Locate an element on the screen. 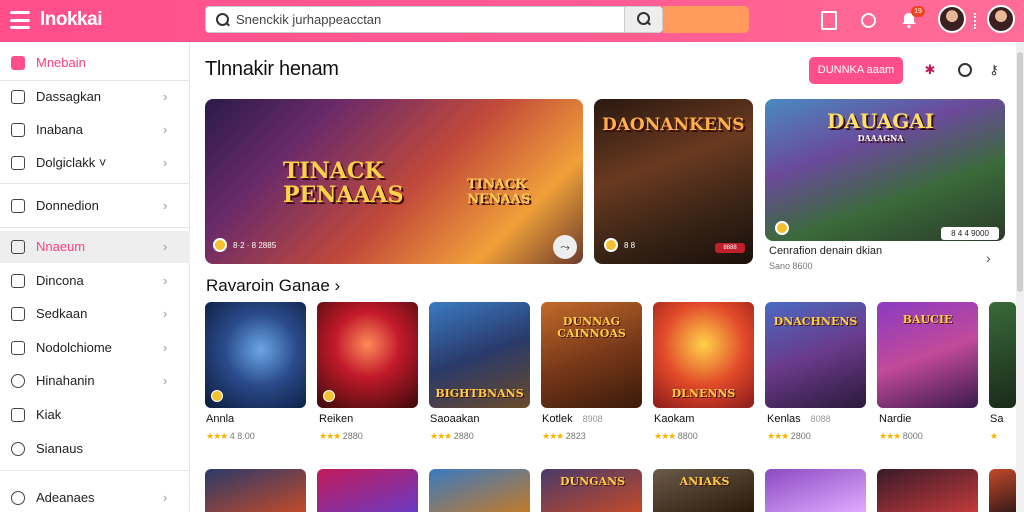 This screenshot has height=514, width=1024. featured-card-1: TINACK PENAAAS TINACK NENAAS 8·2 · 8 2885 is located at coordinates (394, 181).